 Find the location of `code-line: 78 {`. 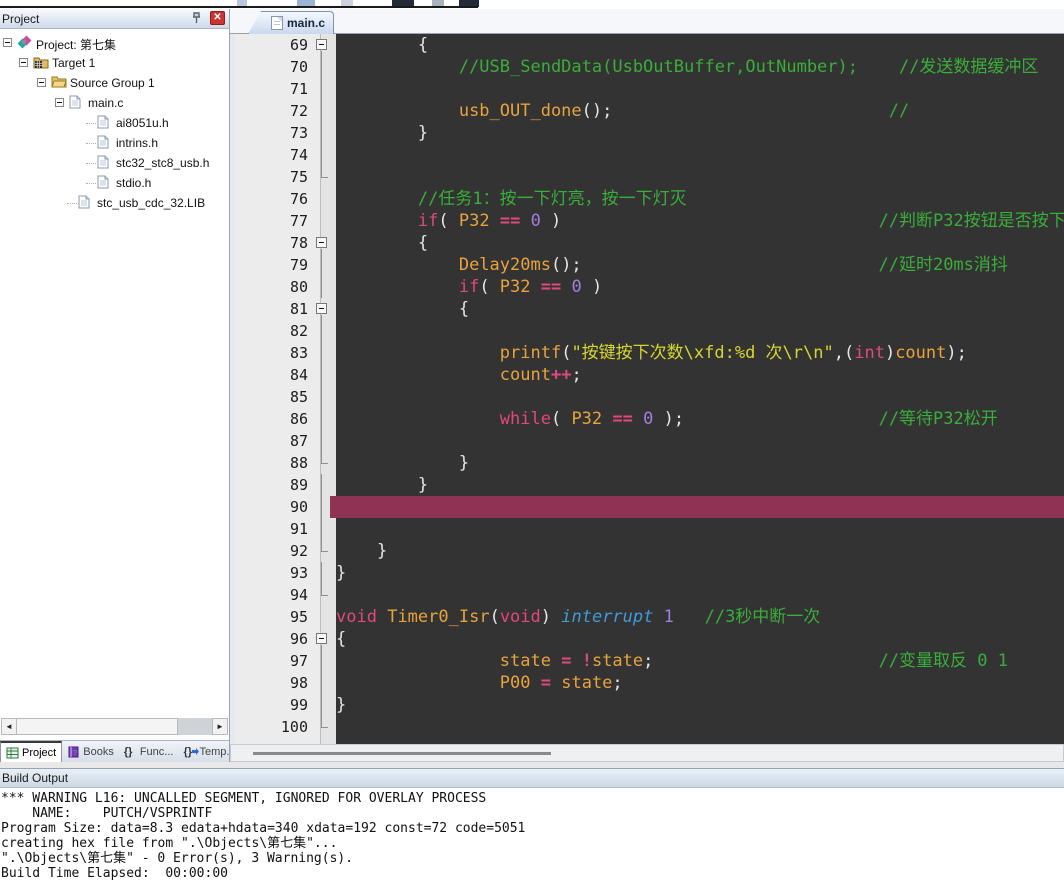

code-line: 78 { is located at coordinates (649, 243).